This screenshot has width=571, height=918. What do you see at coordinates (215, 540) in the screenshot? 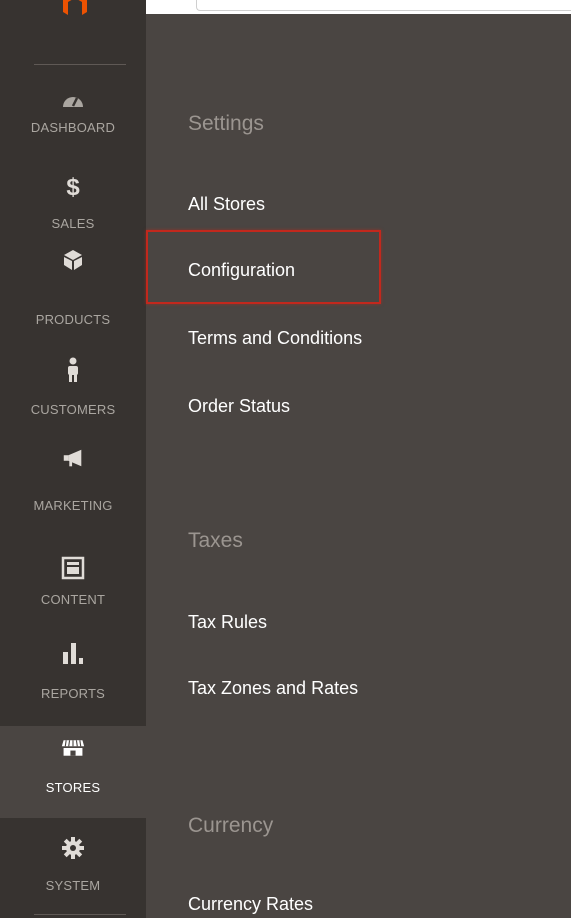
I see `taxes-section-title: Taxes` at bounding box center [215, 540].